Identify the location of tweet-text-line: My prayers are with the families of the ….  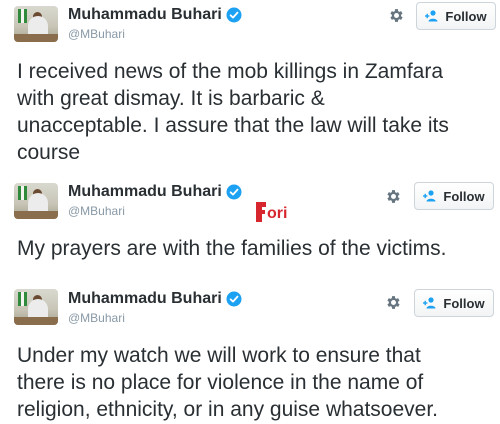
(232, 248).